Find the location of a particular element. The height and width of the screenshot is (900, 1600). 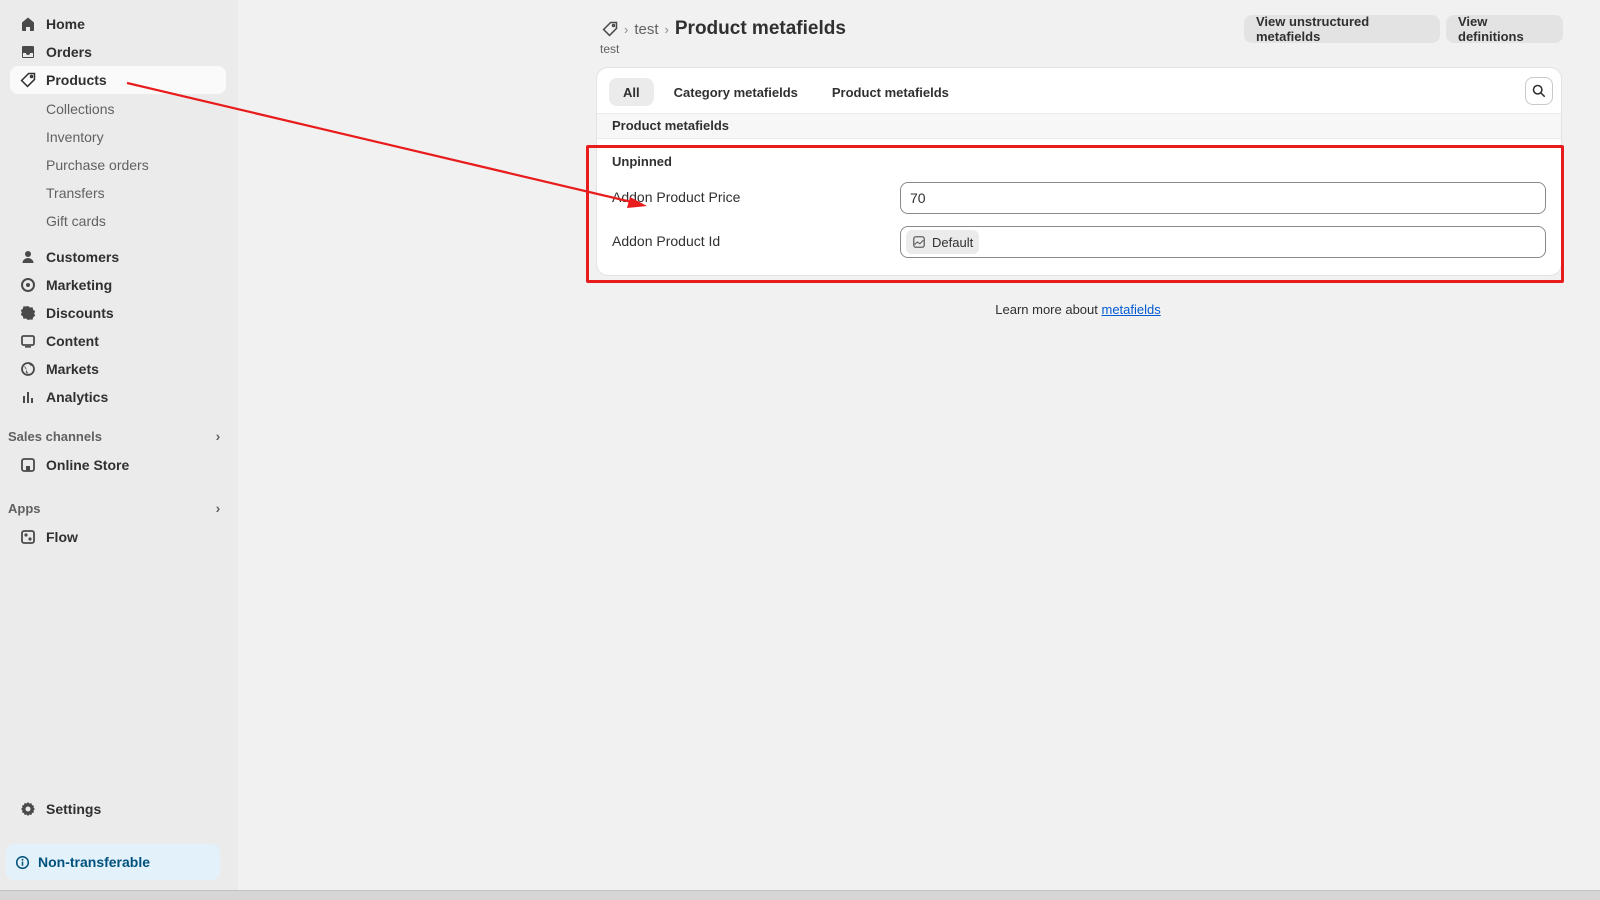

tab-category-metafields: Category metafields is located at coordinates (736, 92).